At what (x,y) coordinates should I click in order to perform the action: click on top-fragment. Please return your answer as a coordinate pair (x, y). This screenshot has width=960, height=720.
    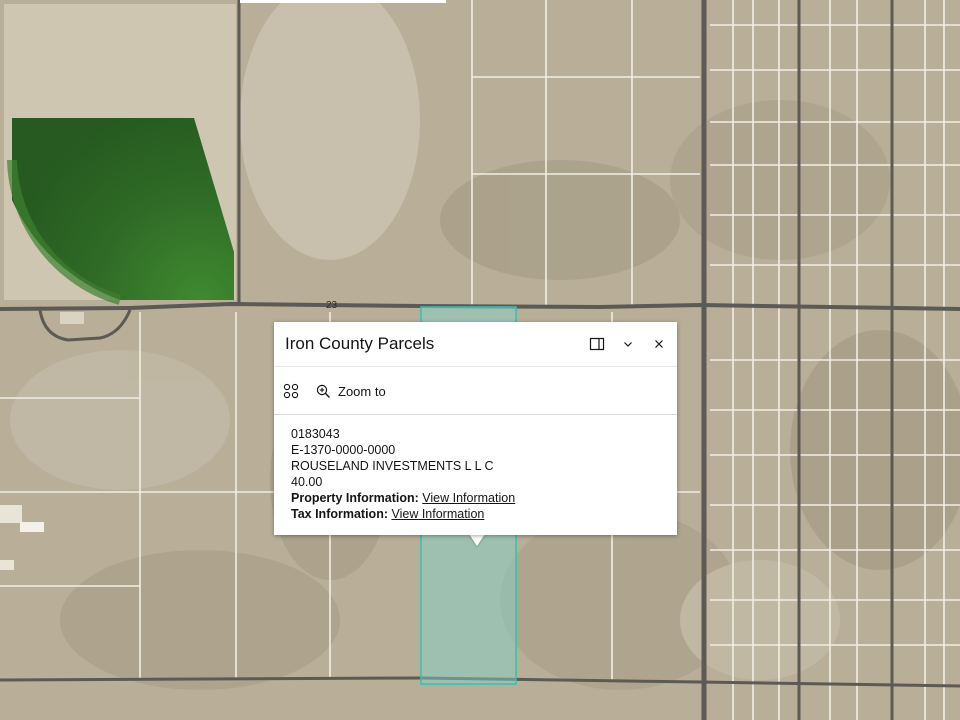
    Looking at the image, I should click on (343, 1).